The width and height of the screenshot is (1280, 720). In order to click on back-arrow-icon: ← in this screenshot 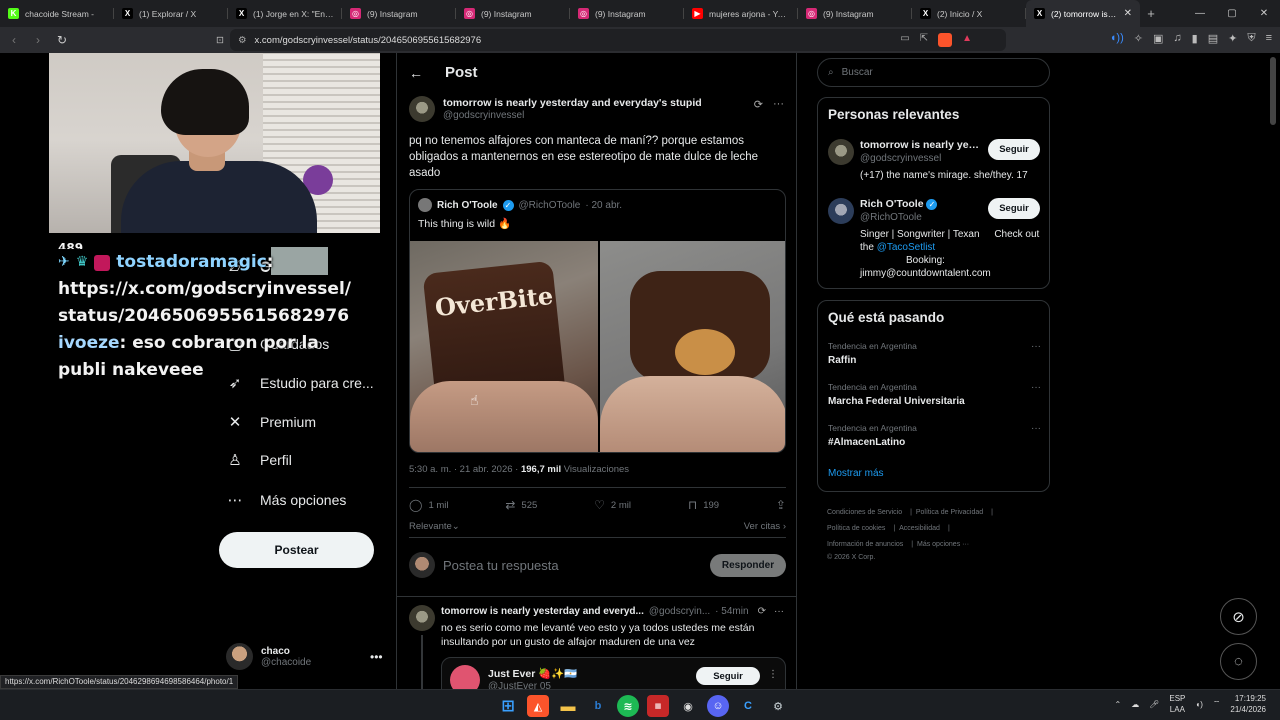, I will do `click(416, 73)`.